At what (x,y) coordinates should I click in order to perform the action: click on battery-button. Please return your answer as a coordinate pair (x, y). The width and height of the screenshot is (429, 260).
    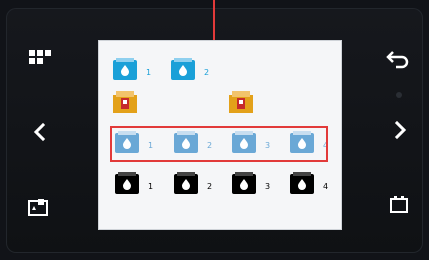
    Looking at the image, I should click on (399, 206).